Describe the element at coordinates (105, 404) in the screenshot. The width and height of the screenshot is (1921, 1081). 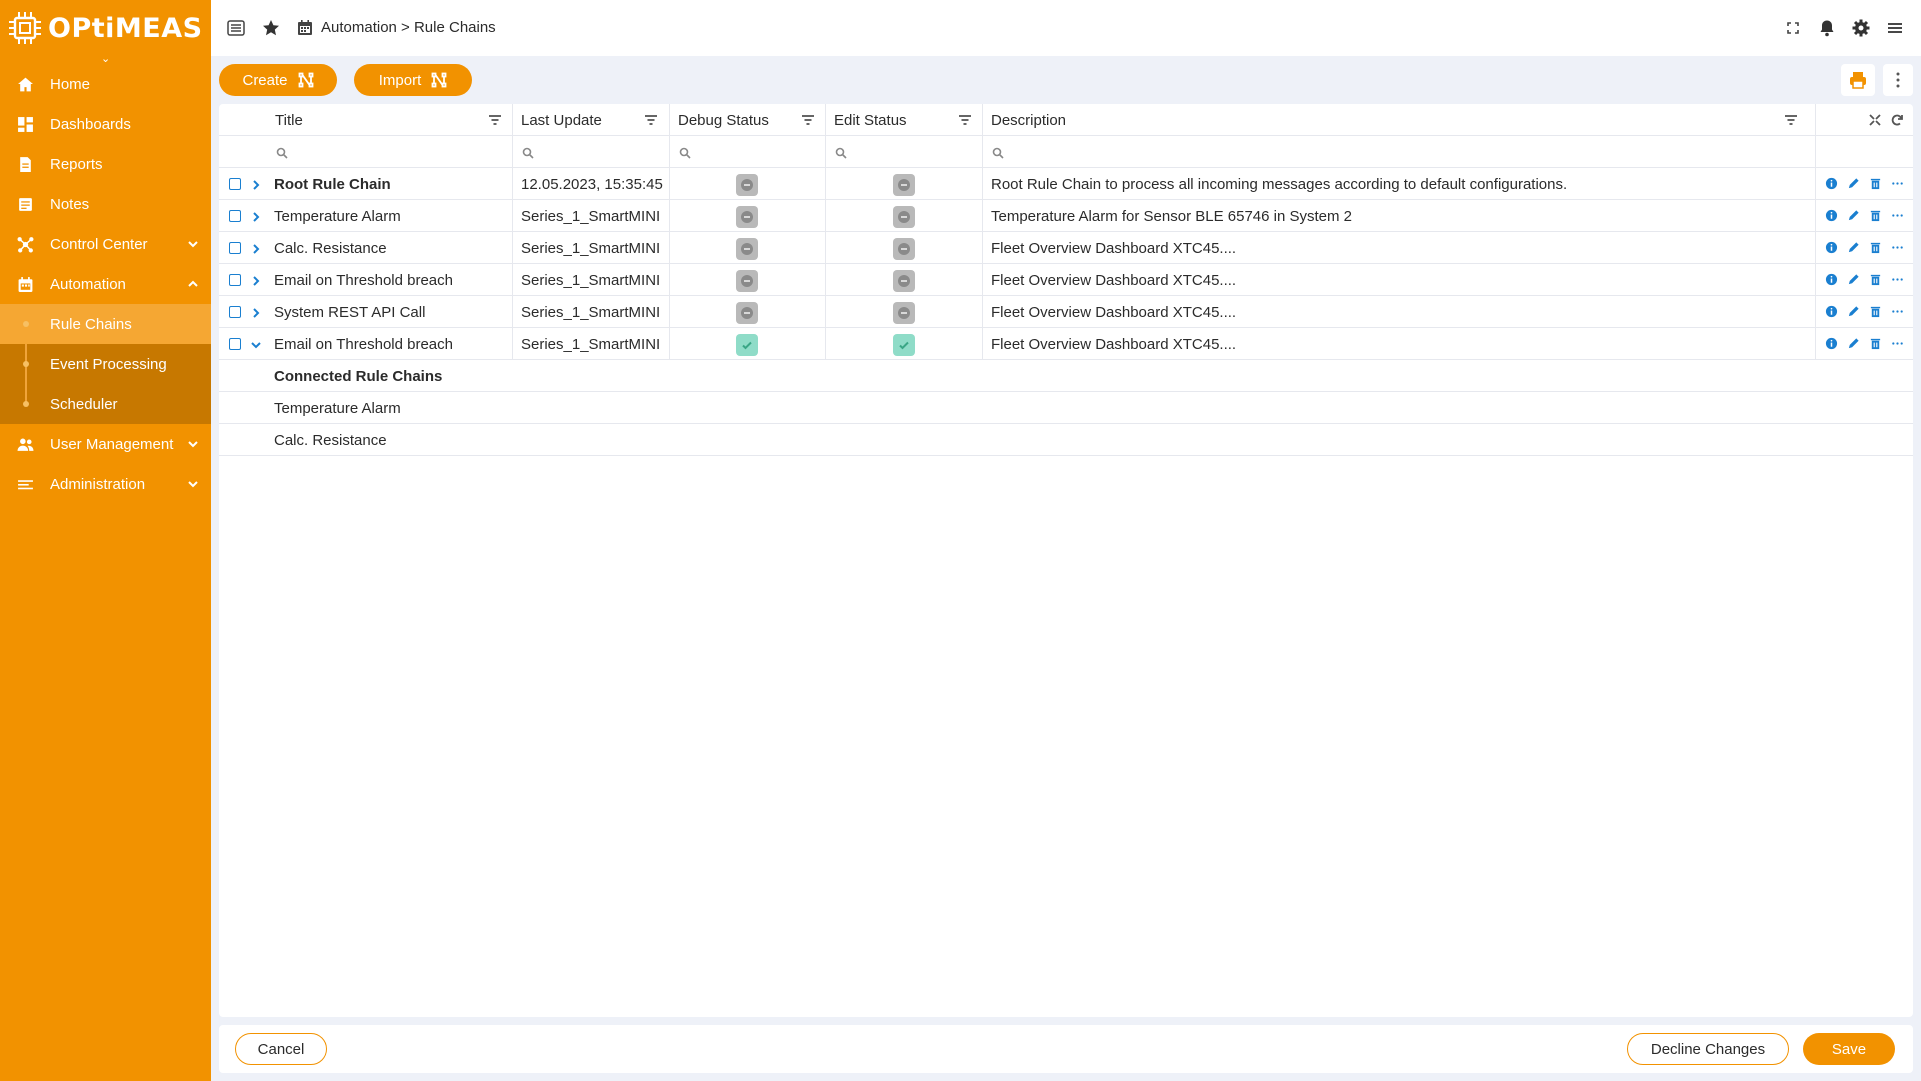
I see `sidebar-item-scheduler: Scheduler` at that location.